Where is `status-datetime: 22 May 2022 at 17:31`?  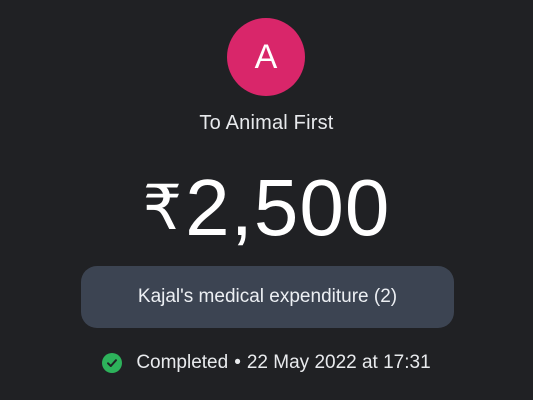
status-datetime: 22 May 2022 at 17:31 is located at coordinates (338, 362).